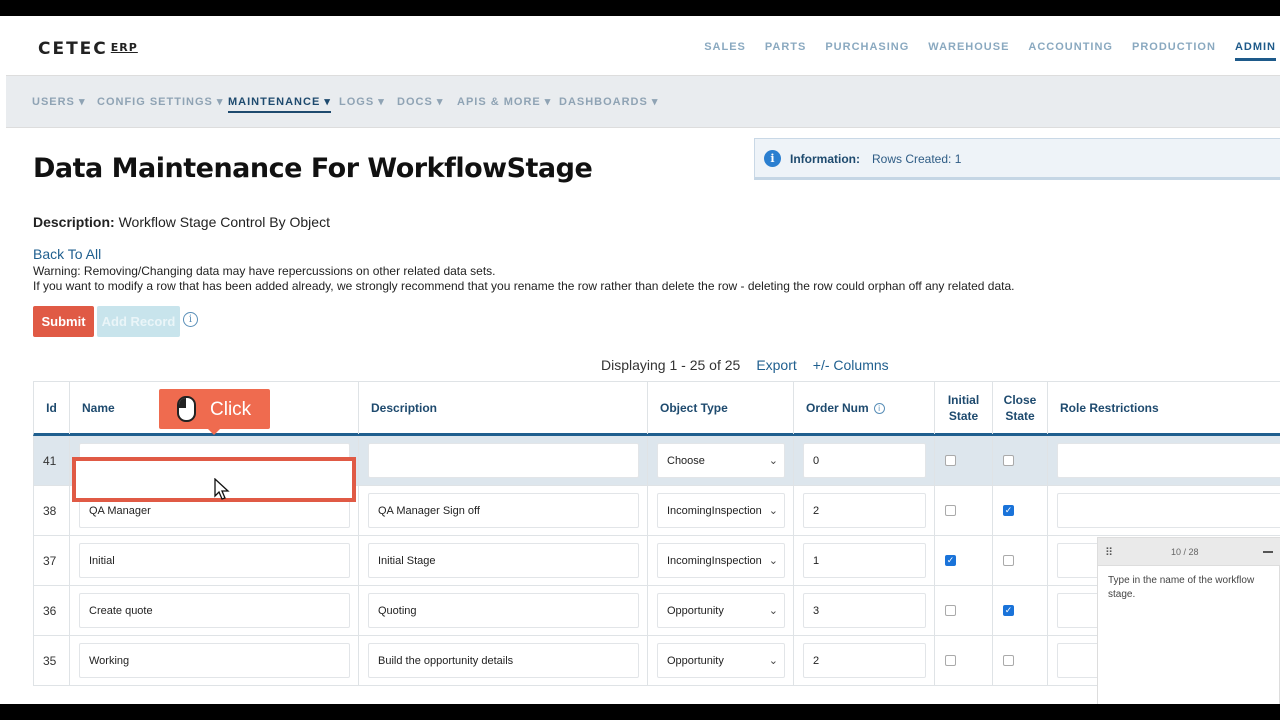 Image resolution: width=1280 pixels, height=720 pixels. I want to click on name-input: Initial, so click(214, 560).